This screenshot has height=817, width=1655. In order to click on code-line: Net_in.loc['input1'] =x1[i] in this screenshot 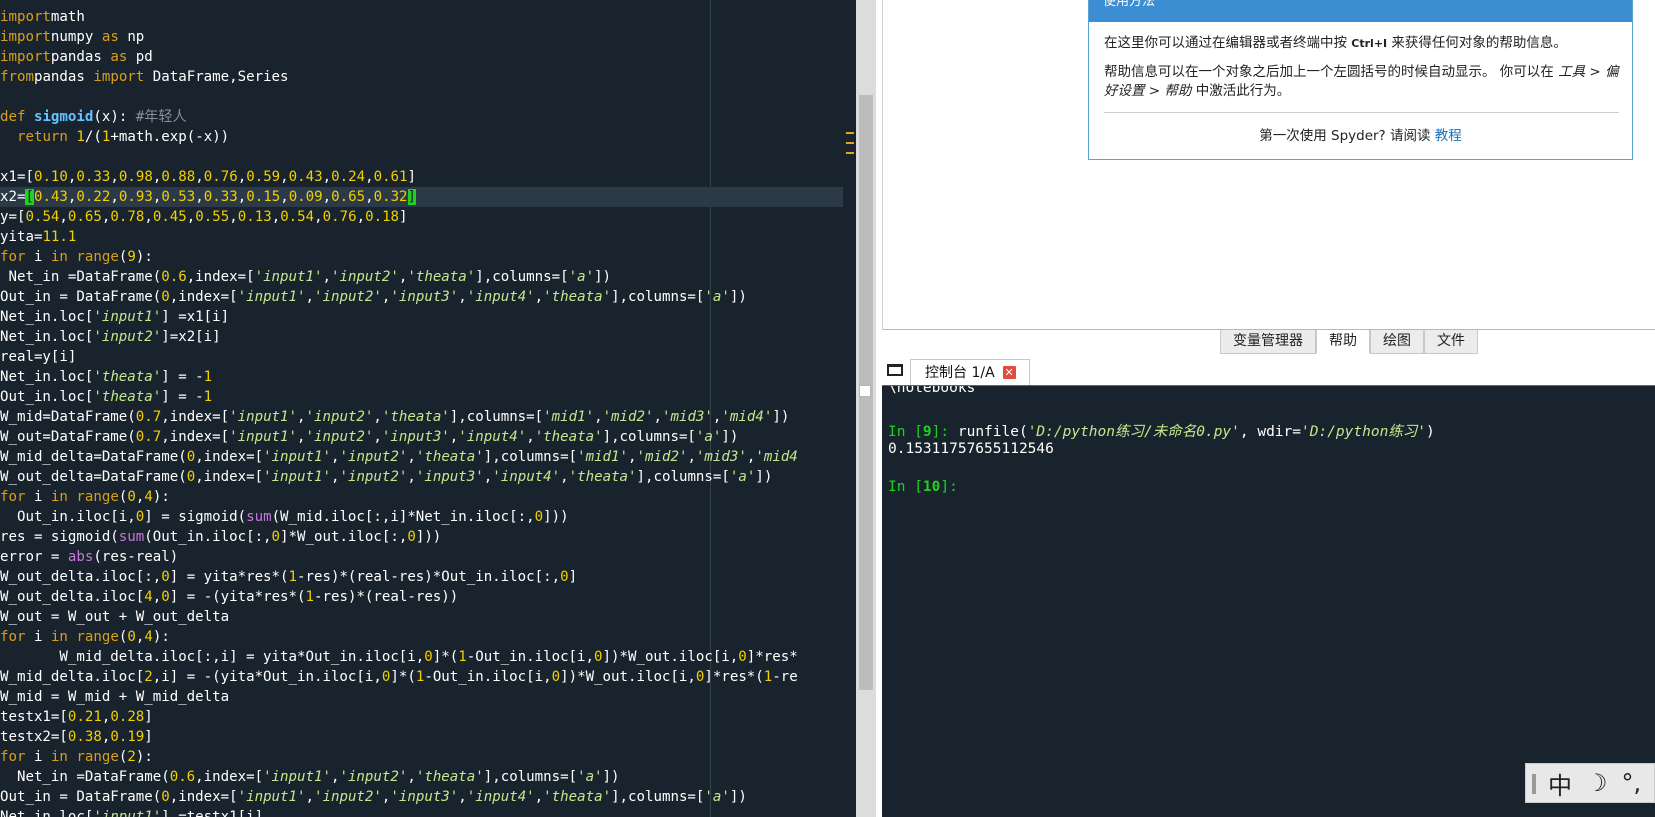, I will do `click(421, 317)`.